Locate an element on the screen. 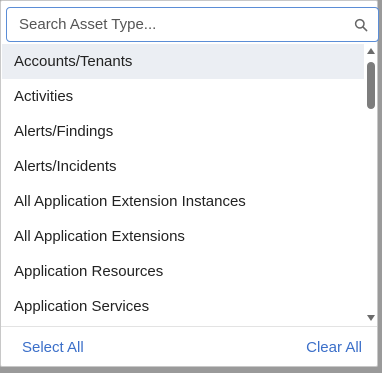 The height and width of the screenshot is (373, 382). list-item: Alerts/Incidents is located at coordinates (183, 166).